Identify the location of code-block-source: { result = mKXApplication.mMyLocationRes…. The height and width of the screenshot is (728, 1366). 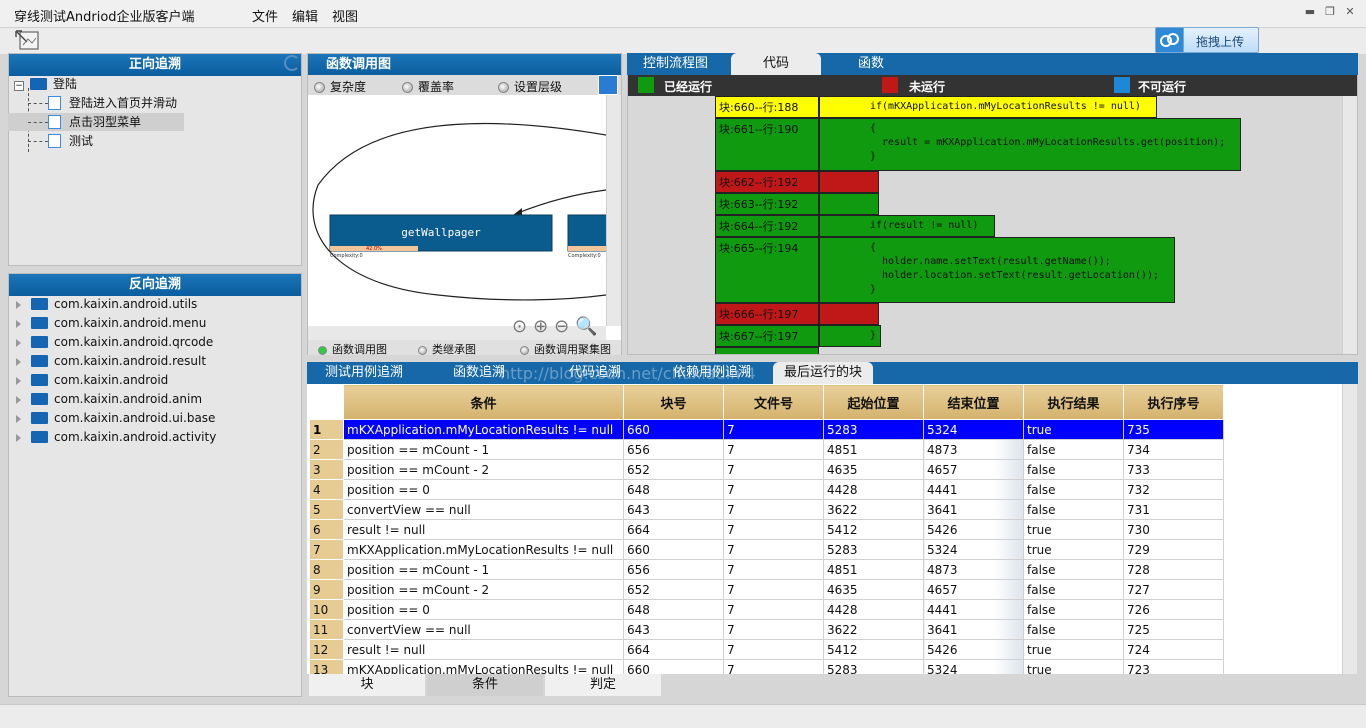
(1030, 144).